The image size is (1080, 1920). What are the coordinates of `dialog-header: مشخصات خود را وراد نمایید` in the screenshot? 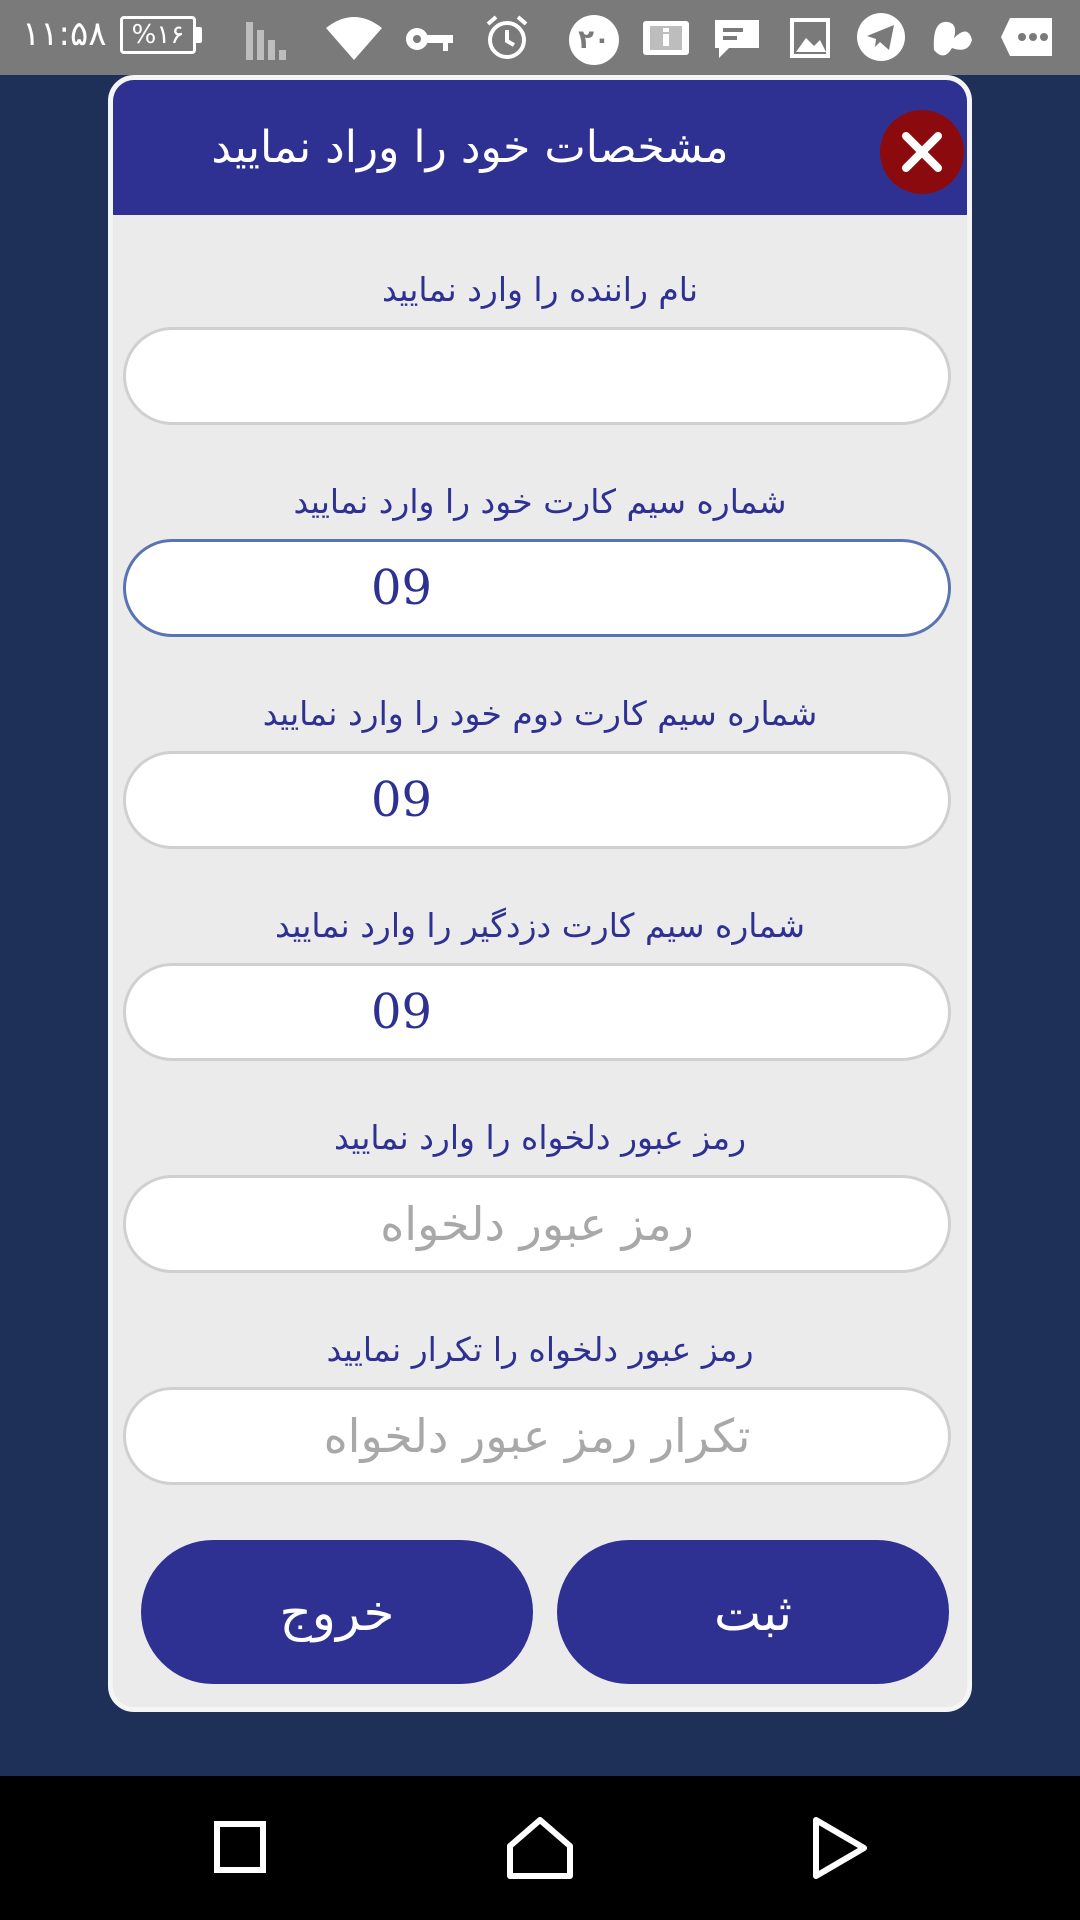 It's located at (540, 147).